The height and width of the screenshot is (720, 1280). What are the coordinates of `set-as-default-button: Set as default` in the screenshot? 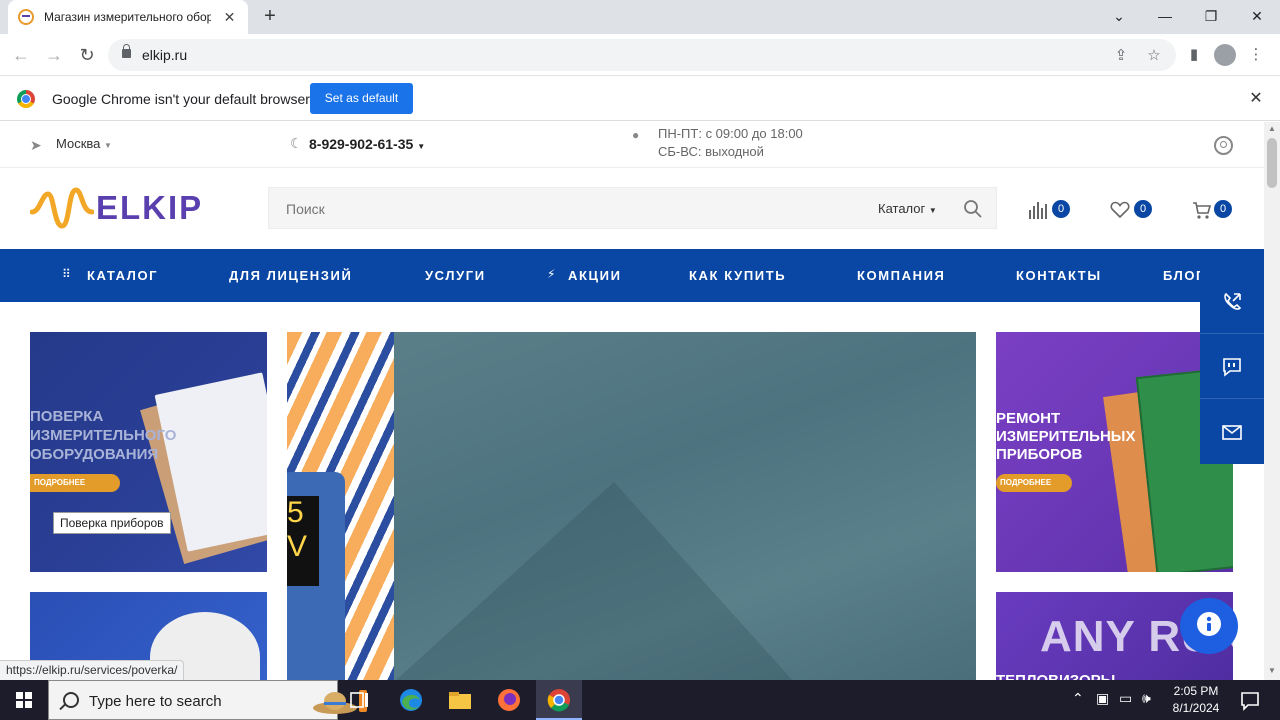 It's located at (361, 98).